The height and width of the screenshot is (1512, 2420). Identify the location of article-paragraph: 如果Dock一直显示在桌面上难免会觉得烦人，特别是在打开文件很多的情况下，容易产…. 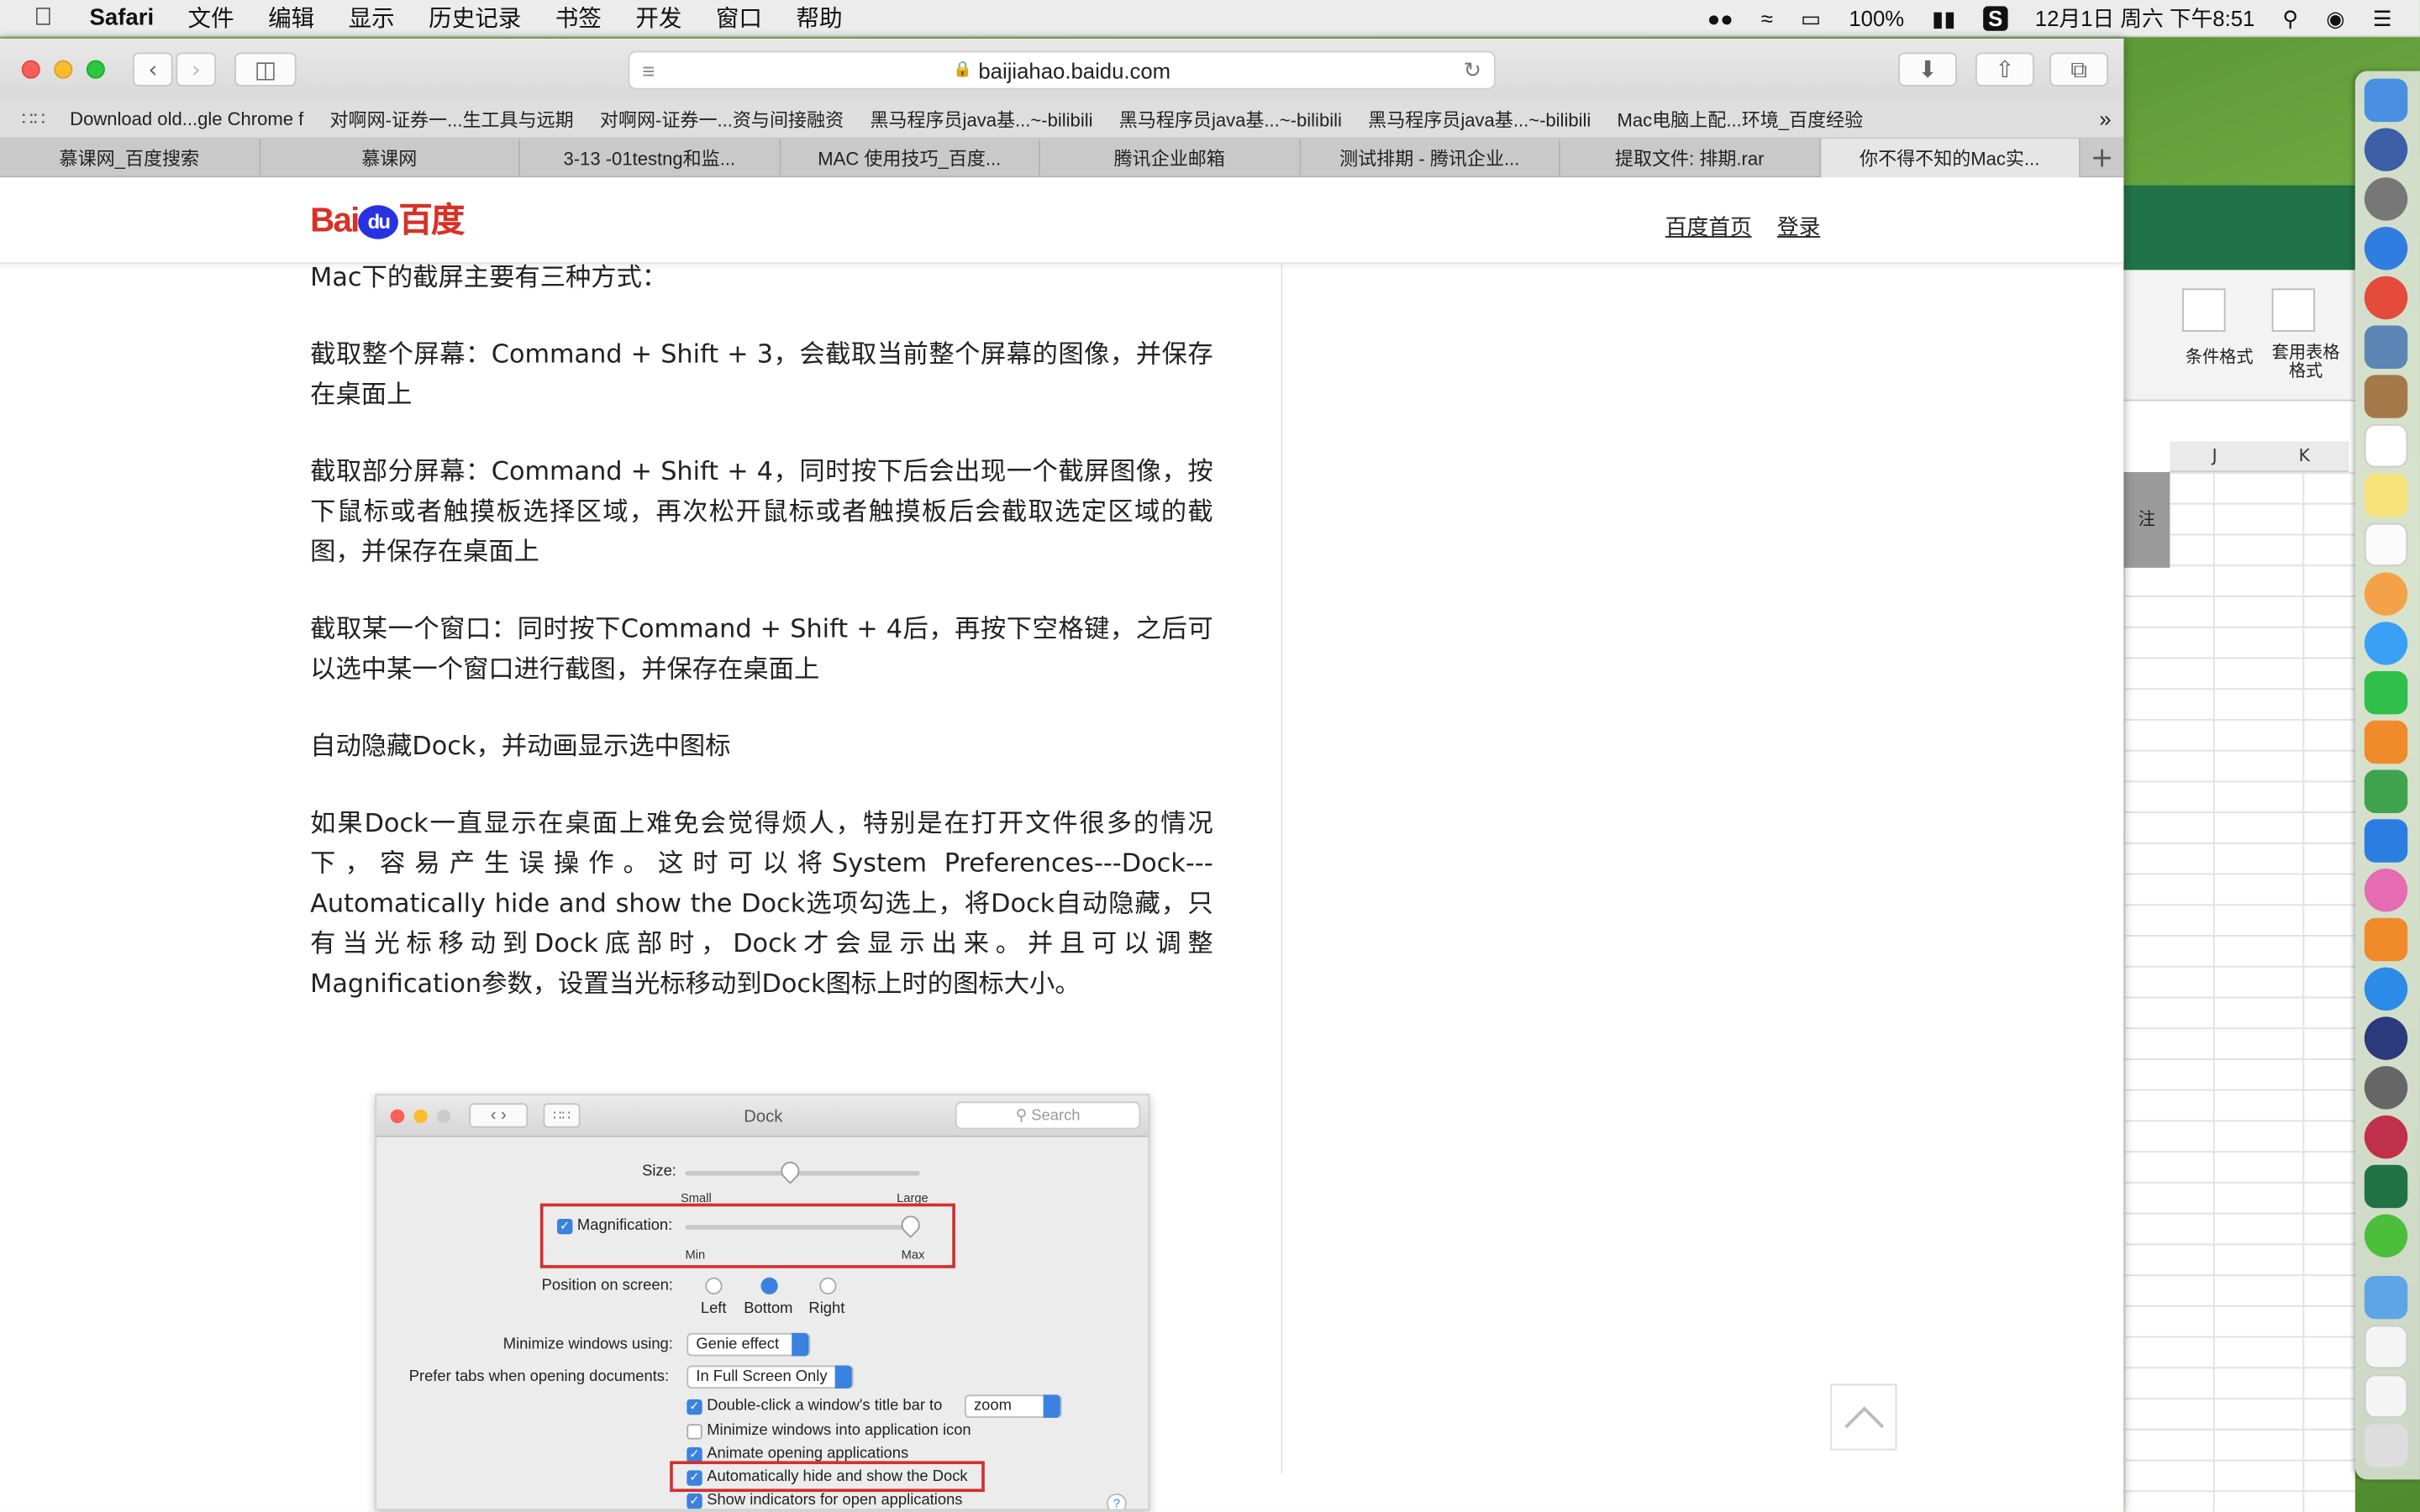
(762, 903).